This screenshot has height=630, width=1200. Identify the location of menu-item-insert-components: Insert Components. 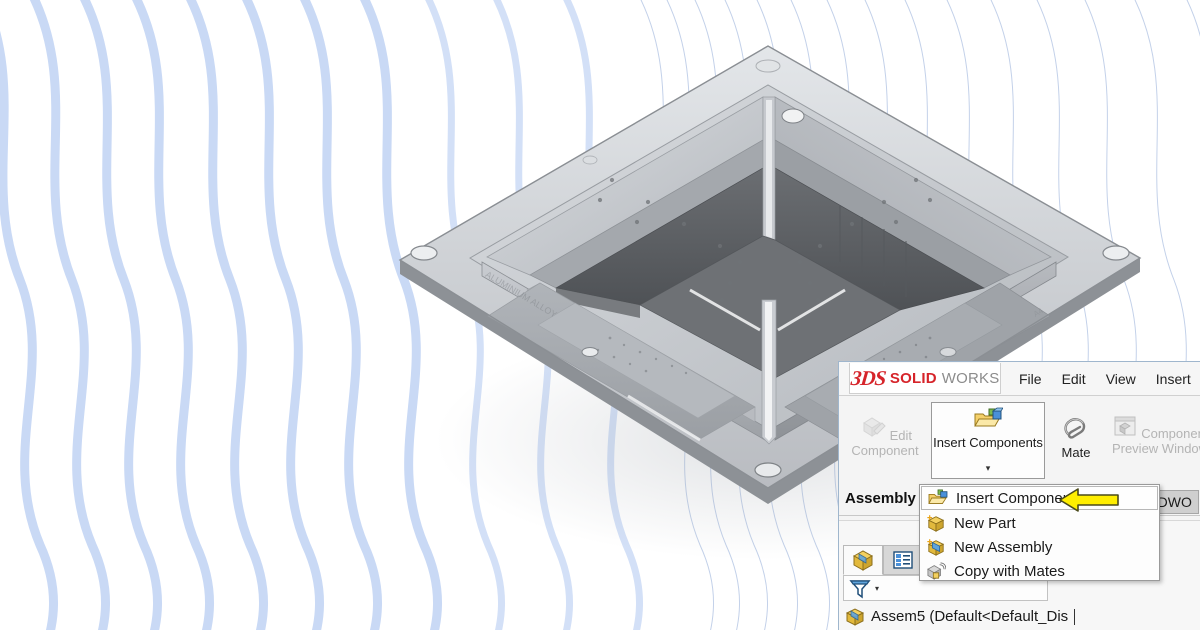
(1039, 498).